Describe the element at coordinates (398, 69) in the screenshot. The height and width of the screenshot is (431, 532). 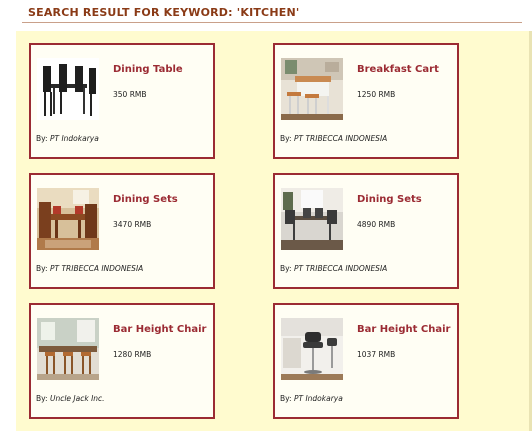
I see `product-title: Breakfast Cart` at that location.